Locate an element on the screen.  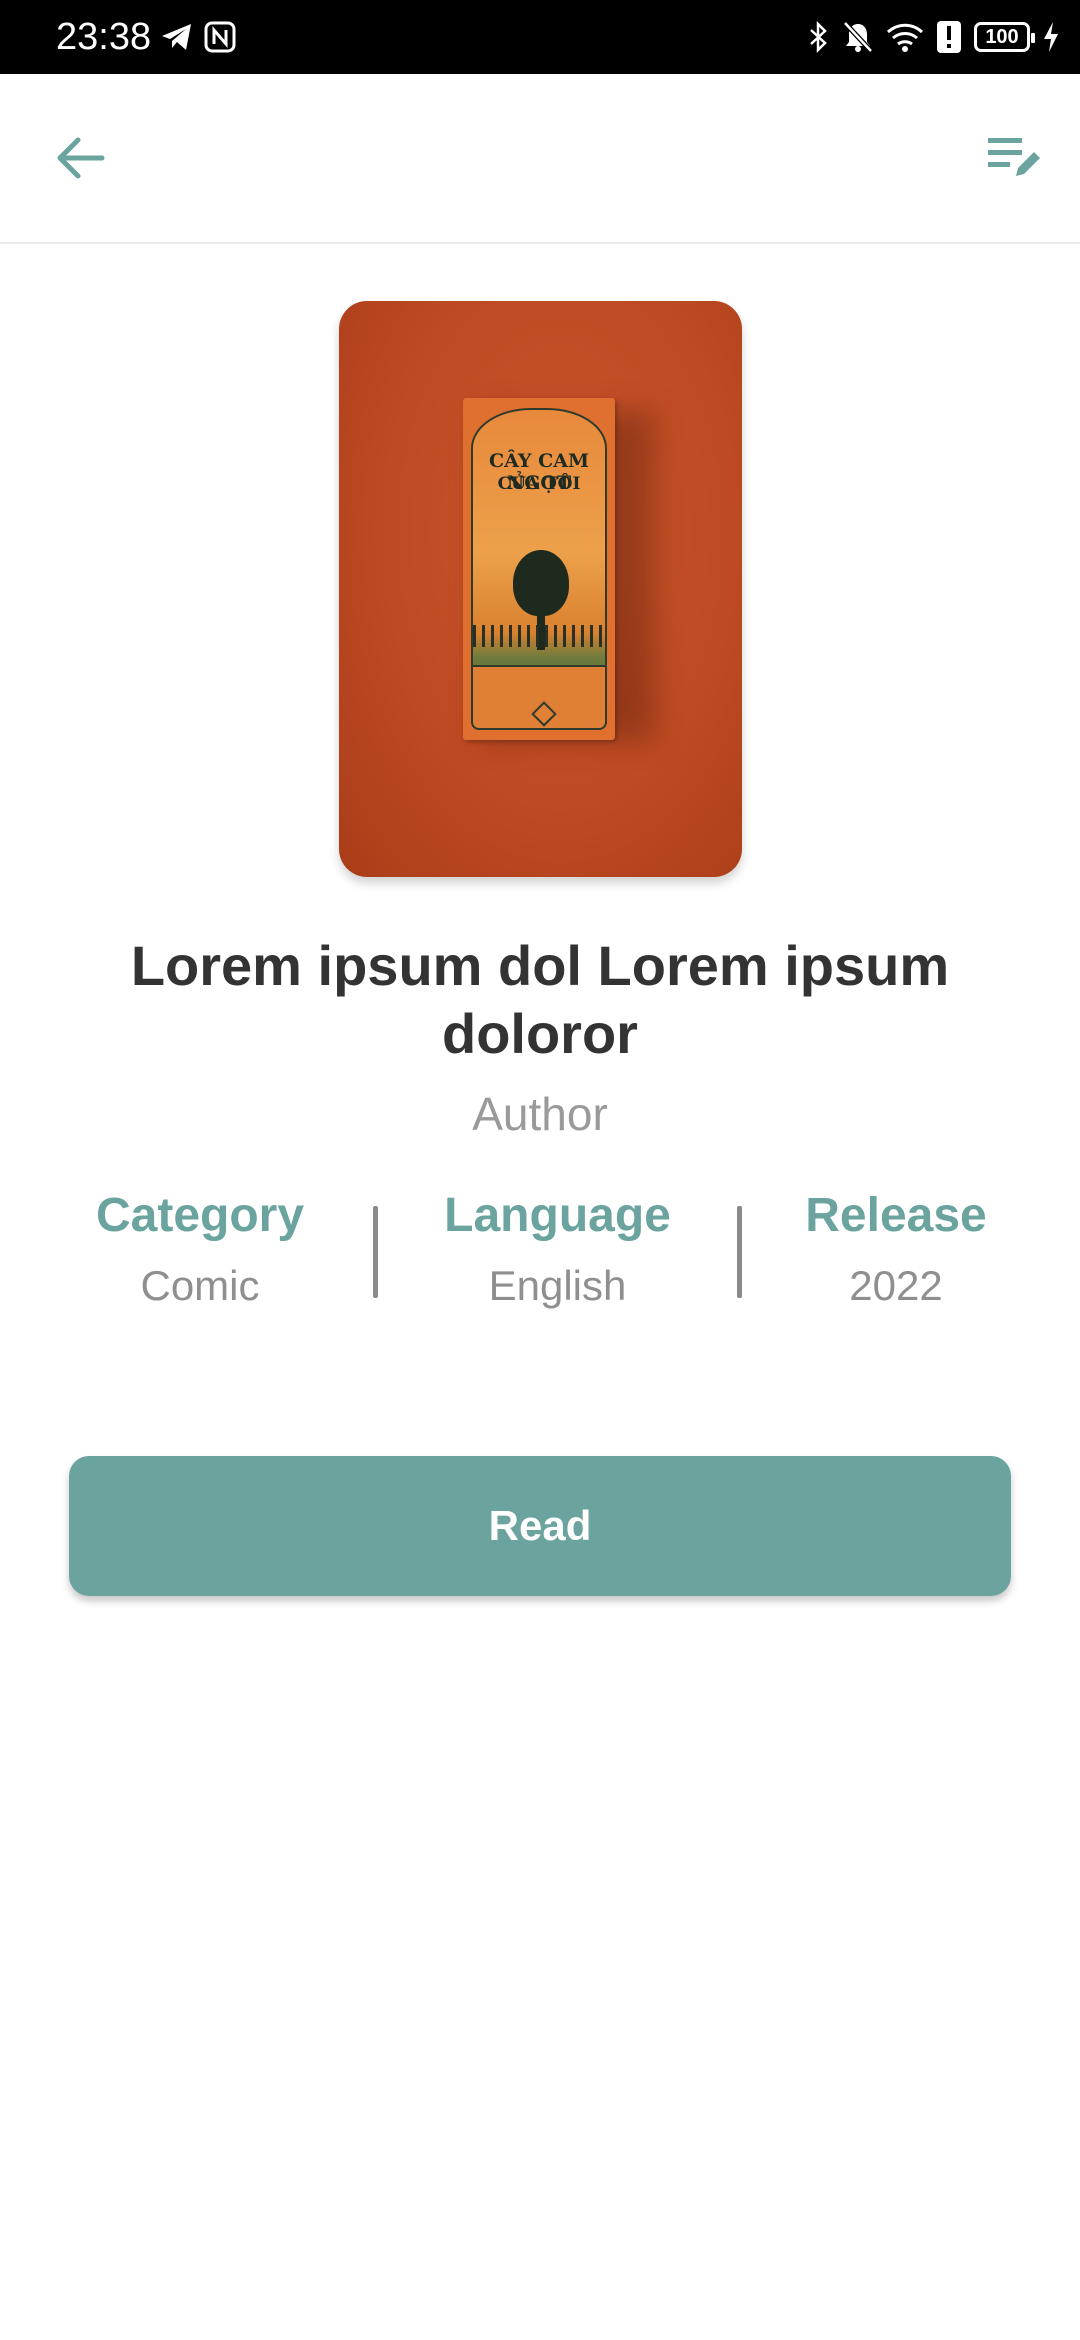
meta-release: Release 2022 is located at coordinates (896, 1249).